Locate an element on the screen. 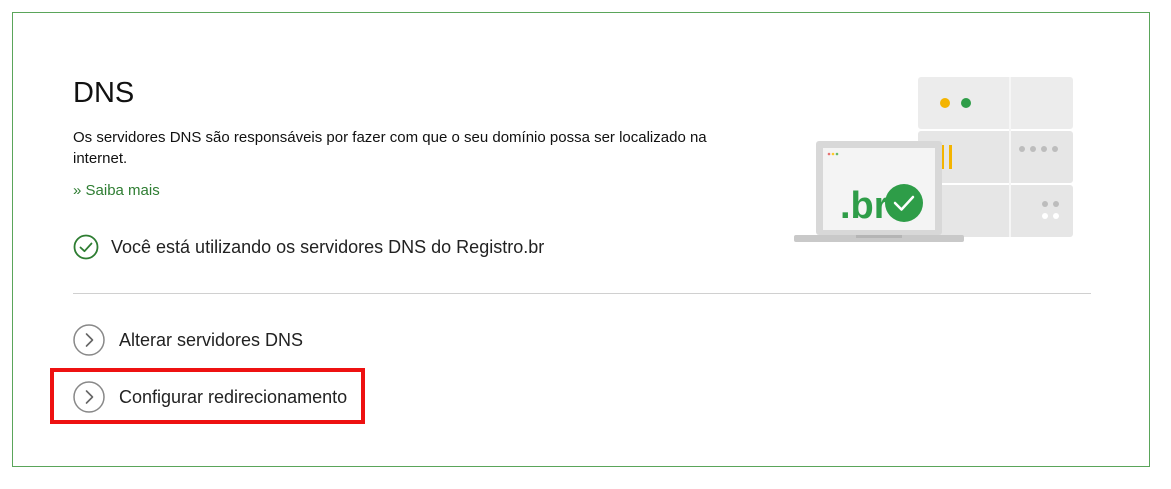 The width and height of the screenshot is (1171, 489). page-title: DNS is located at coordinates (104, 93).